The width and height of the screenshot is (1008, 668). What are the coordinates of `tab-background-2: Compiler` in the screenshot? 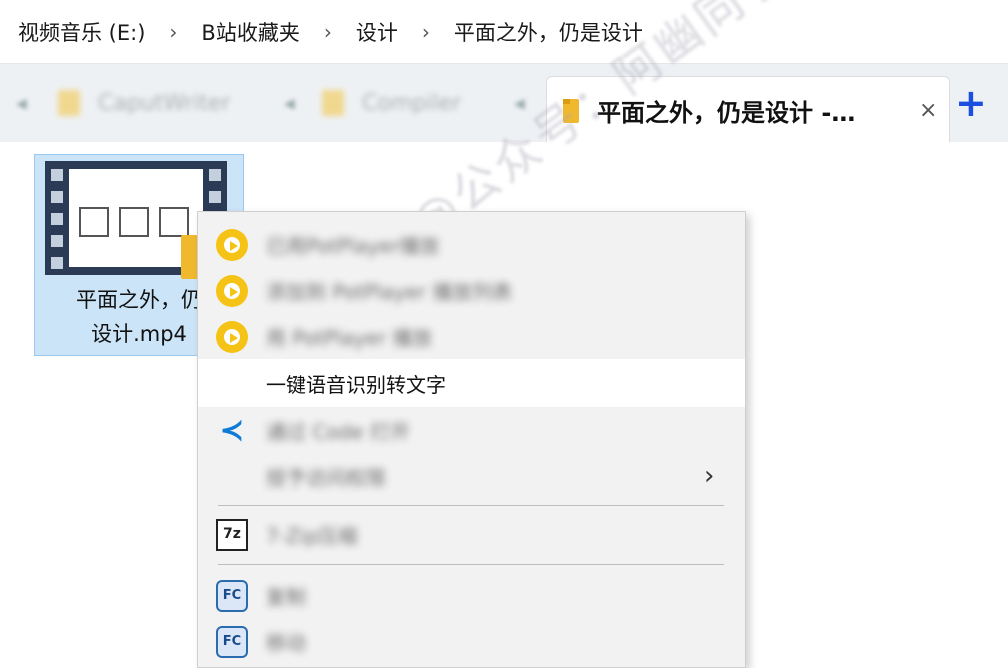 It's located at (391, 103).